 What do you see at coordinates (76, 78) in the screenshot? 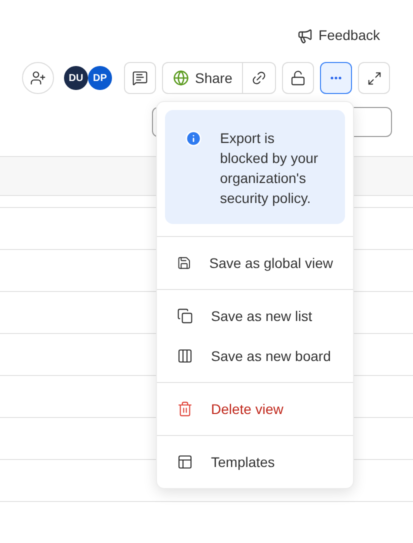
I see `user-avatar: DU` at bounding box center [76, 78].